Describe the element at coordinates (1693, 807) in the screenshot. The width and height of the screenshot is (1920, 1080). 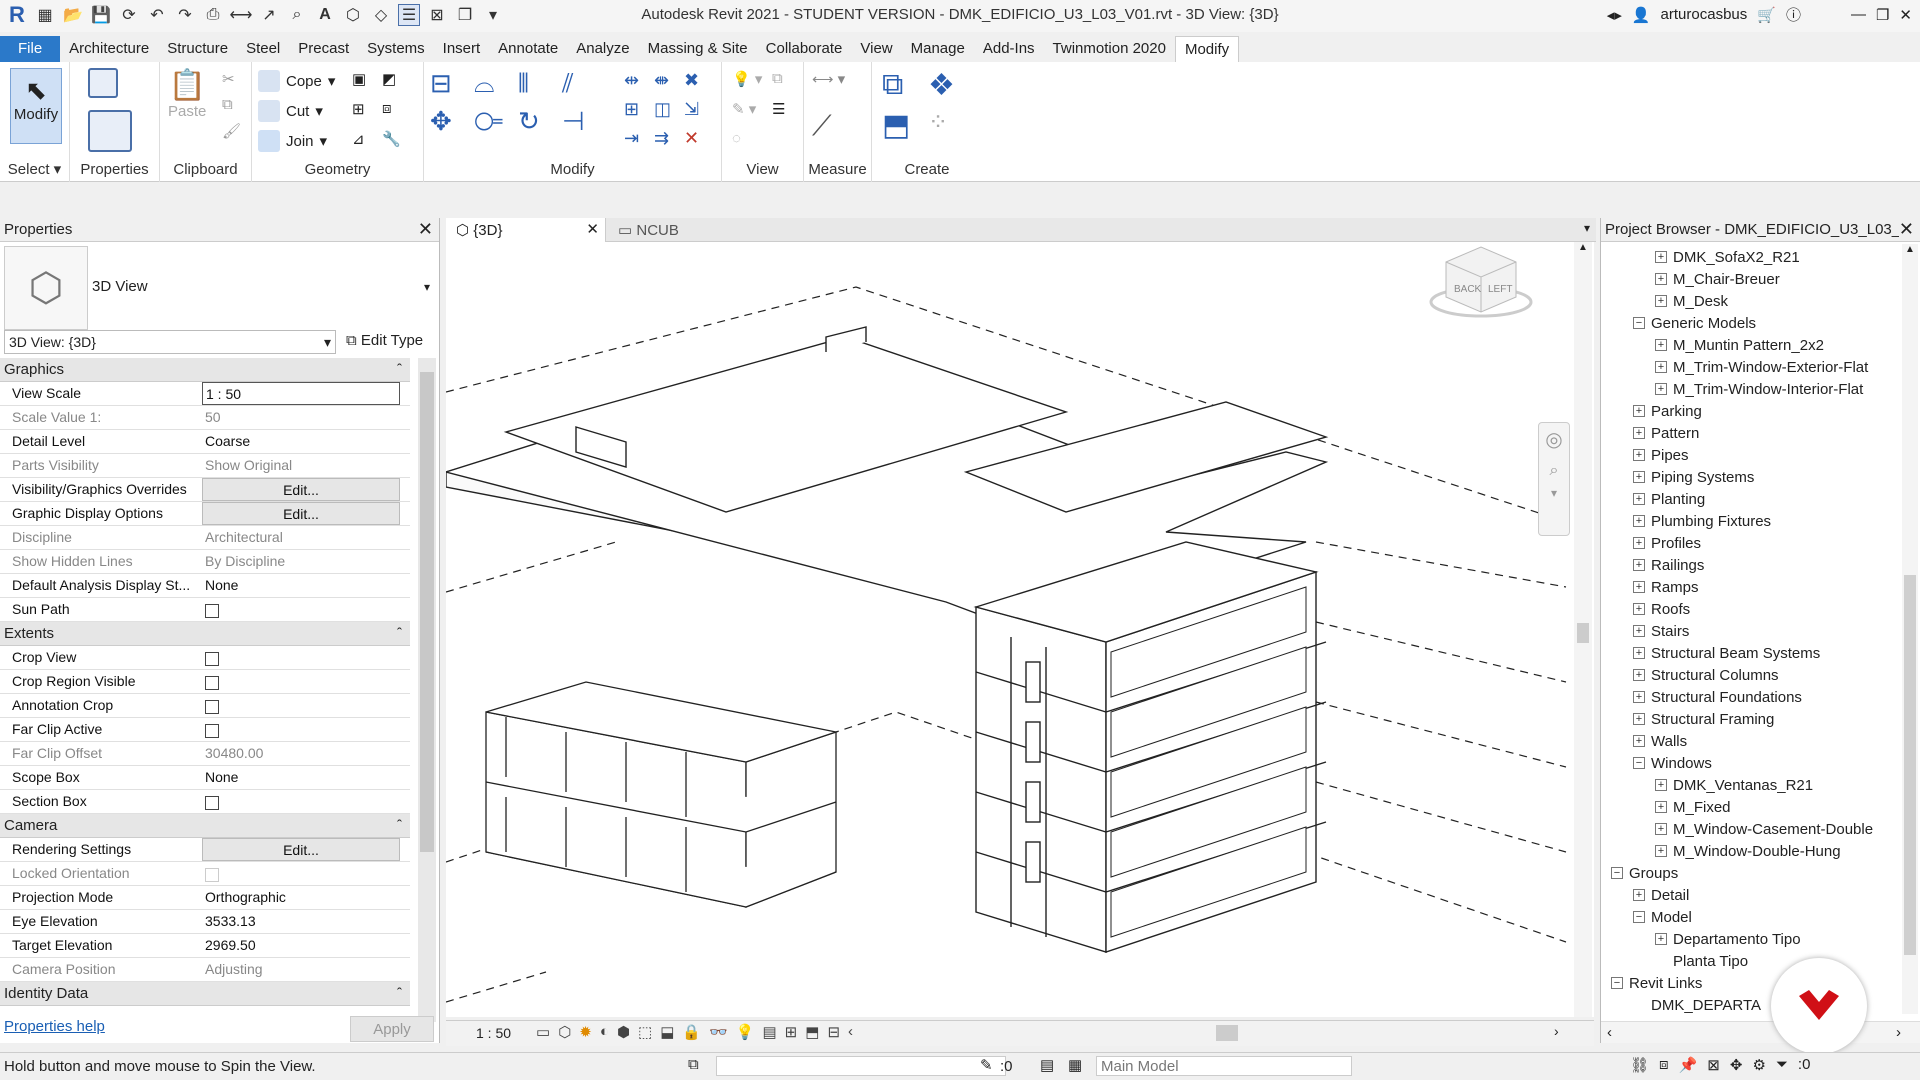
I see `browser-item: + M_Fixed` at that location.